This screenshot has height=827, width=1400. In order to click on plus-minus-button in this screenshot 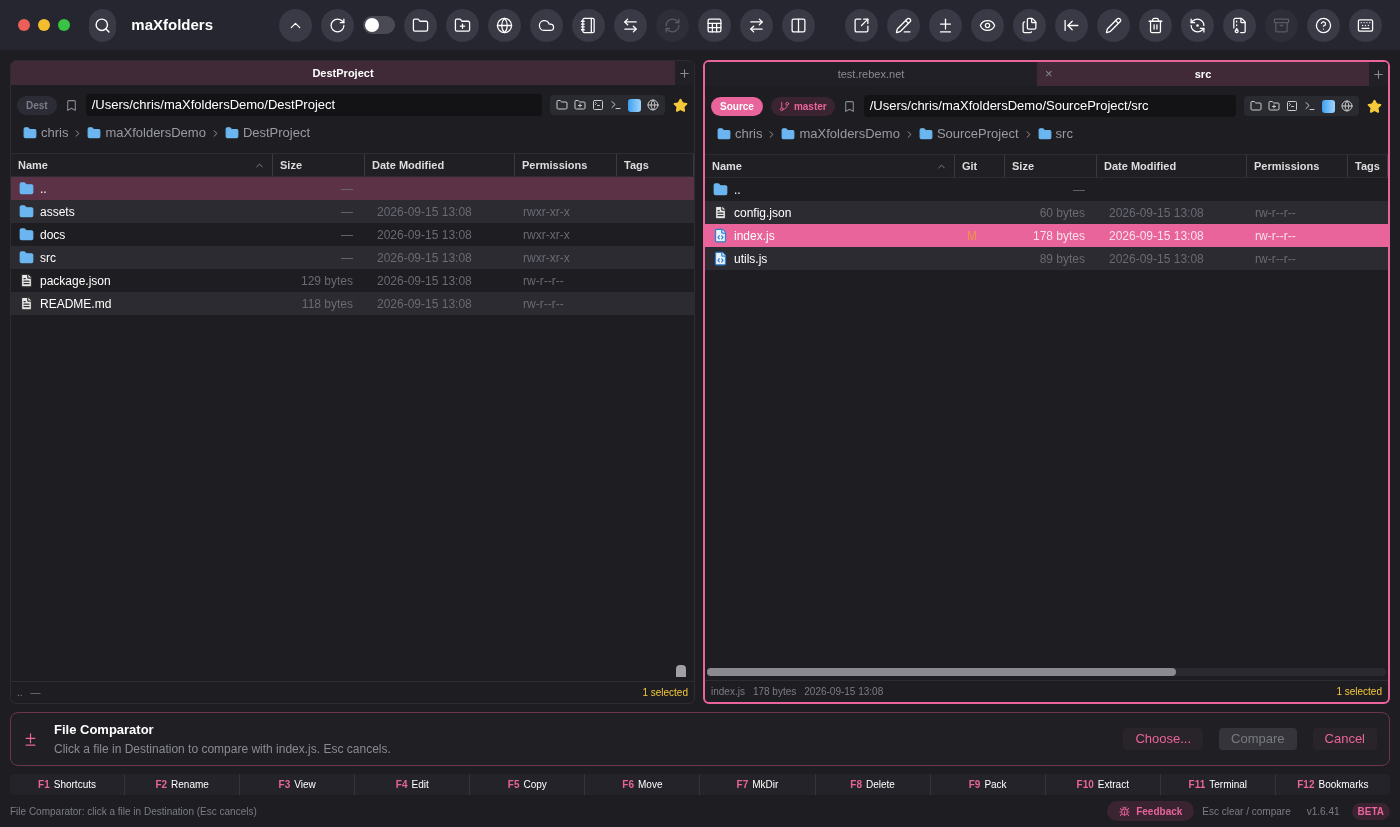, I will do `click(945, 25)`.